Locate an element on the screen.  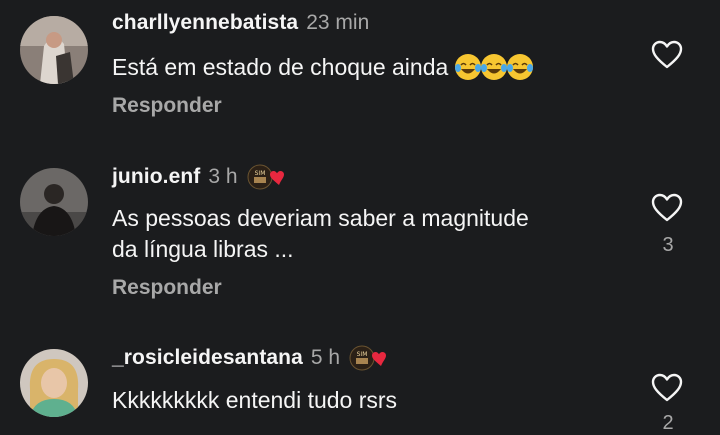
comment-timestamp: 5 h is located at coordinates (325, 357).